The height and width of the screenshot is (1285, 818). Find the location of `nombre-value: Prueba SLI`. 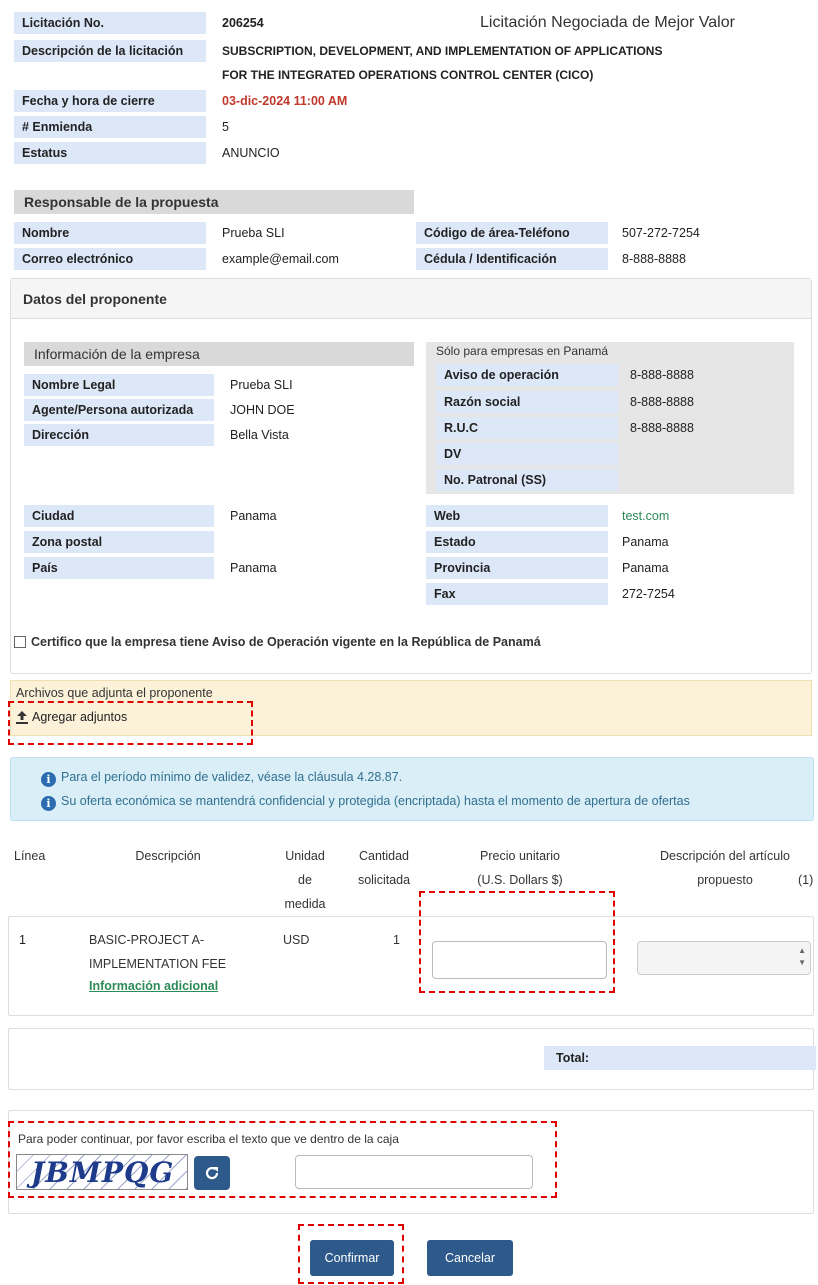

nombre-value: Prueba SLI is located at coordinates (253, 233).